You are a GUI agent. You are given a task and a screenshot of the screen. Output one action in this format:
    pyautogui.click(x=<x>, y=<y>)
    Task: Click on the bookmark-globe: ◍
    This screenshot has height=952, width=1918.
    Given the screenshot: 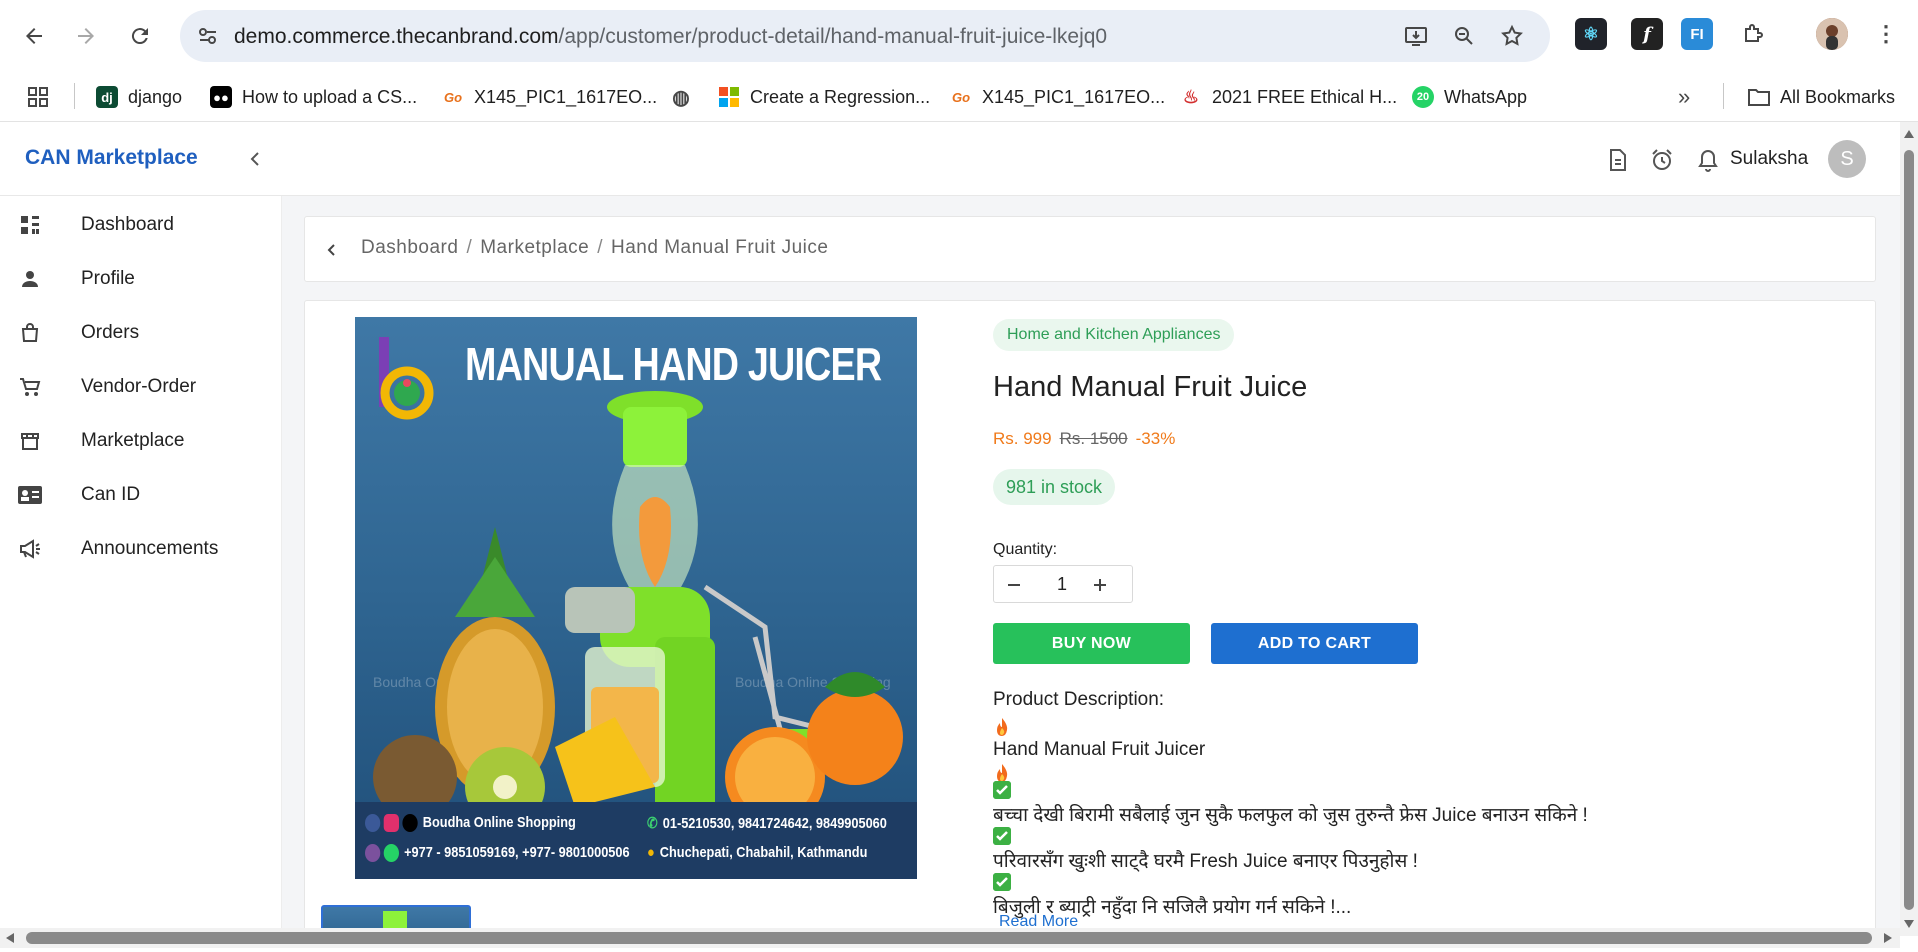 What is the action you would take?
    pyautogui.click(x=686, y=97)
    